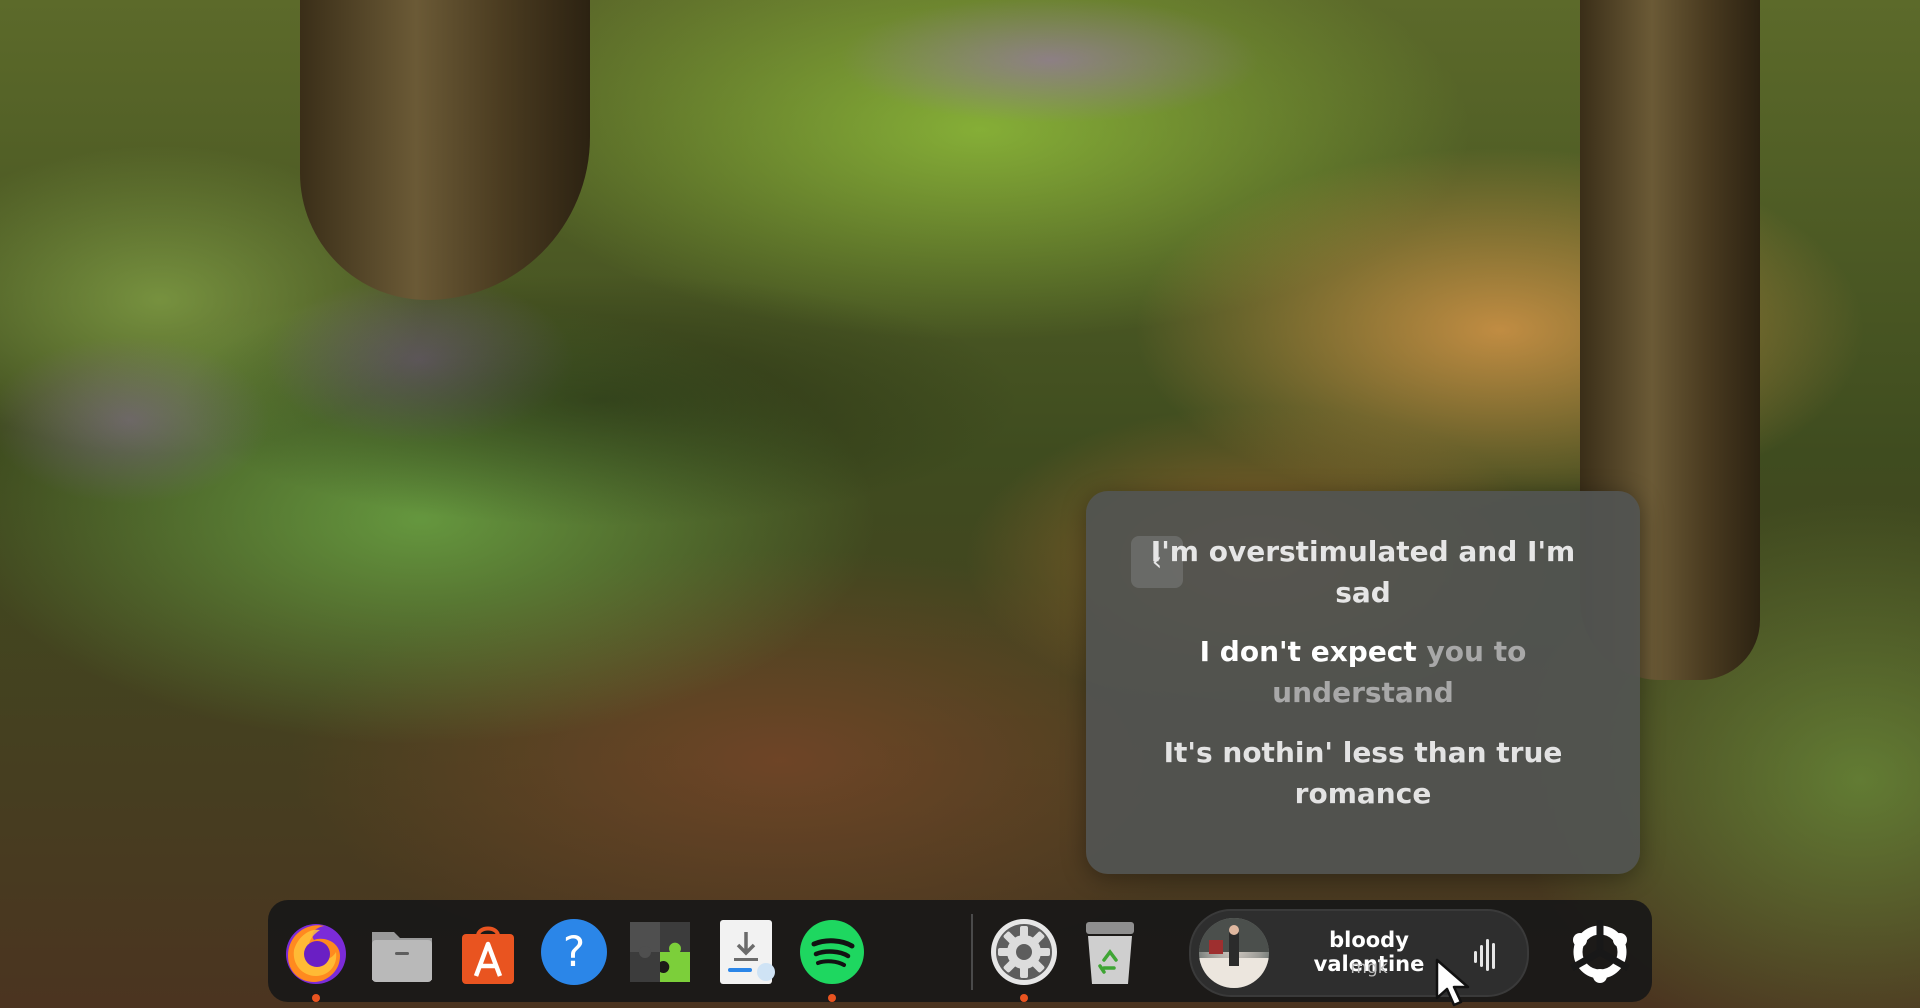 The width and height of the screenshot is (1920, 1008). I want to click on dock-item-firefox, so click(316, 958).